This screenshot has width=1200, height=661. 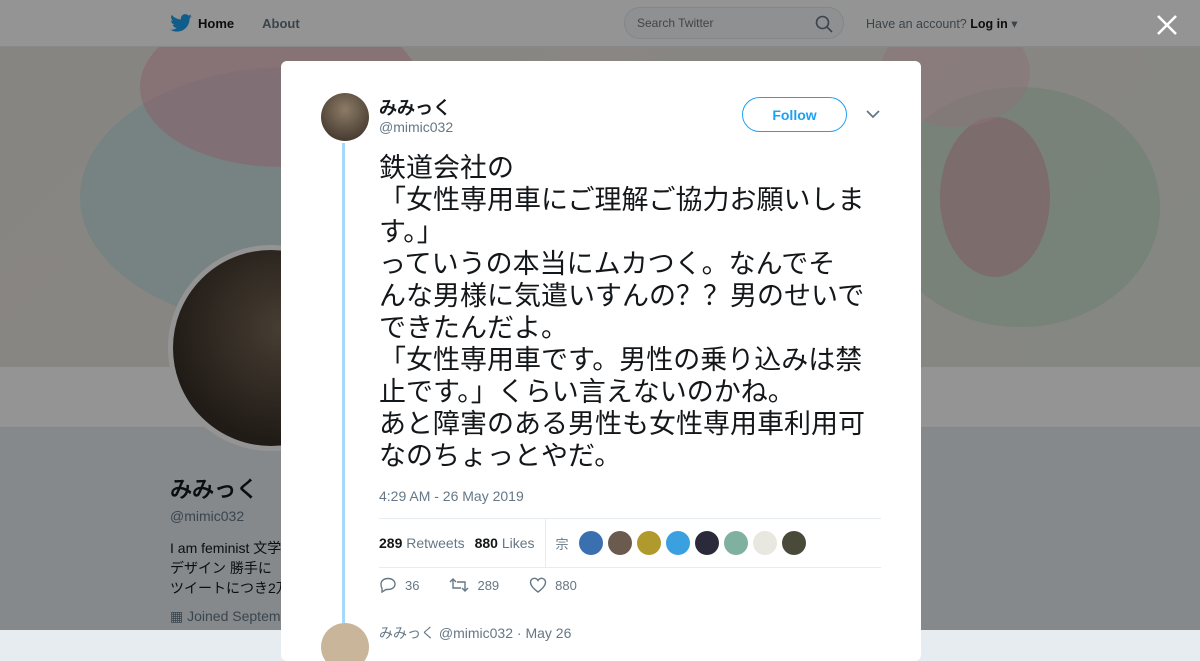 What do you see at coordinates (415, 107) in the screenshot?
I see `tweet-author-name: みみっく` at bounding box center [415, 107].